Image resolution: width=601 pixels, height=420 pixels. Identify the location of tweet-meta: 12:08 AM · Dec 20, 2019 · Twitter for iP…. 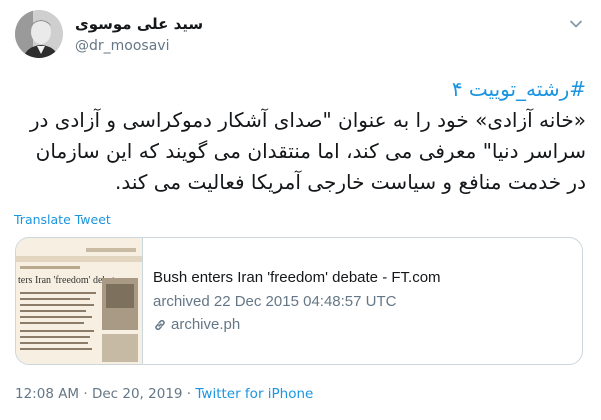
(164, 394).